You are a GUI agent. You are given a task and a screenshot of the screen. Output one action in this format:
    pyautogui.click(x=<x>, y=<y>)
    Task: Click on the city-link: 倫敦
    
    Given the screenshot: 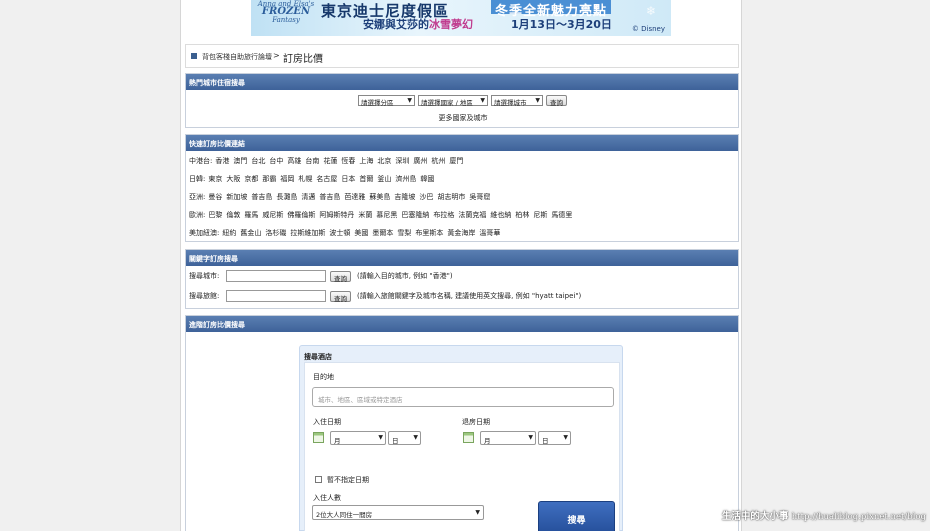 What is the action you would take?
    pyautogui.click(x=233, y=215)
    